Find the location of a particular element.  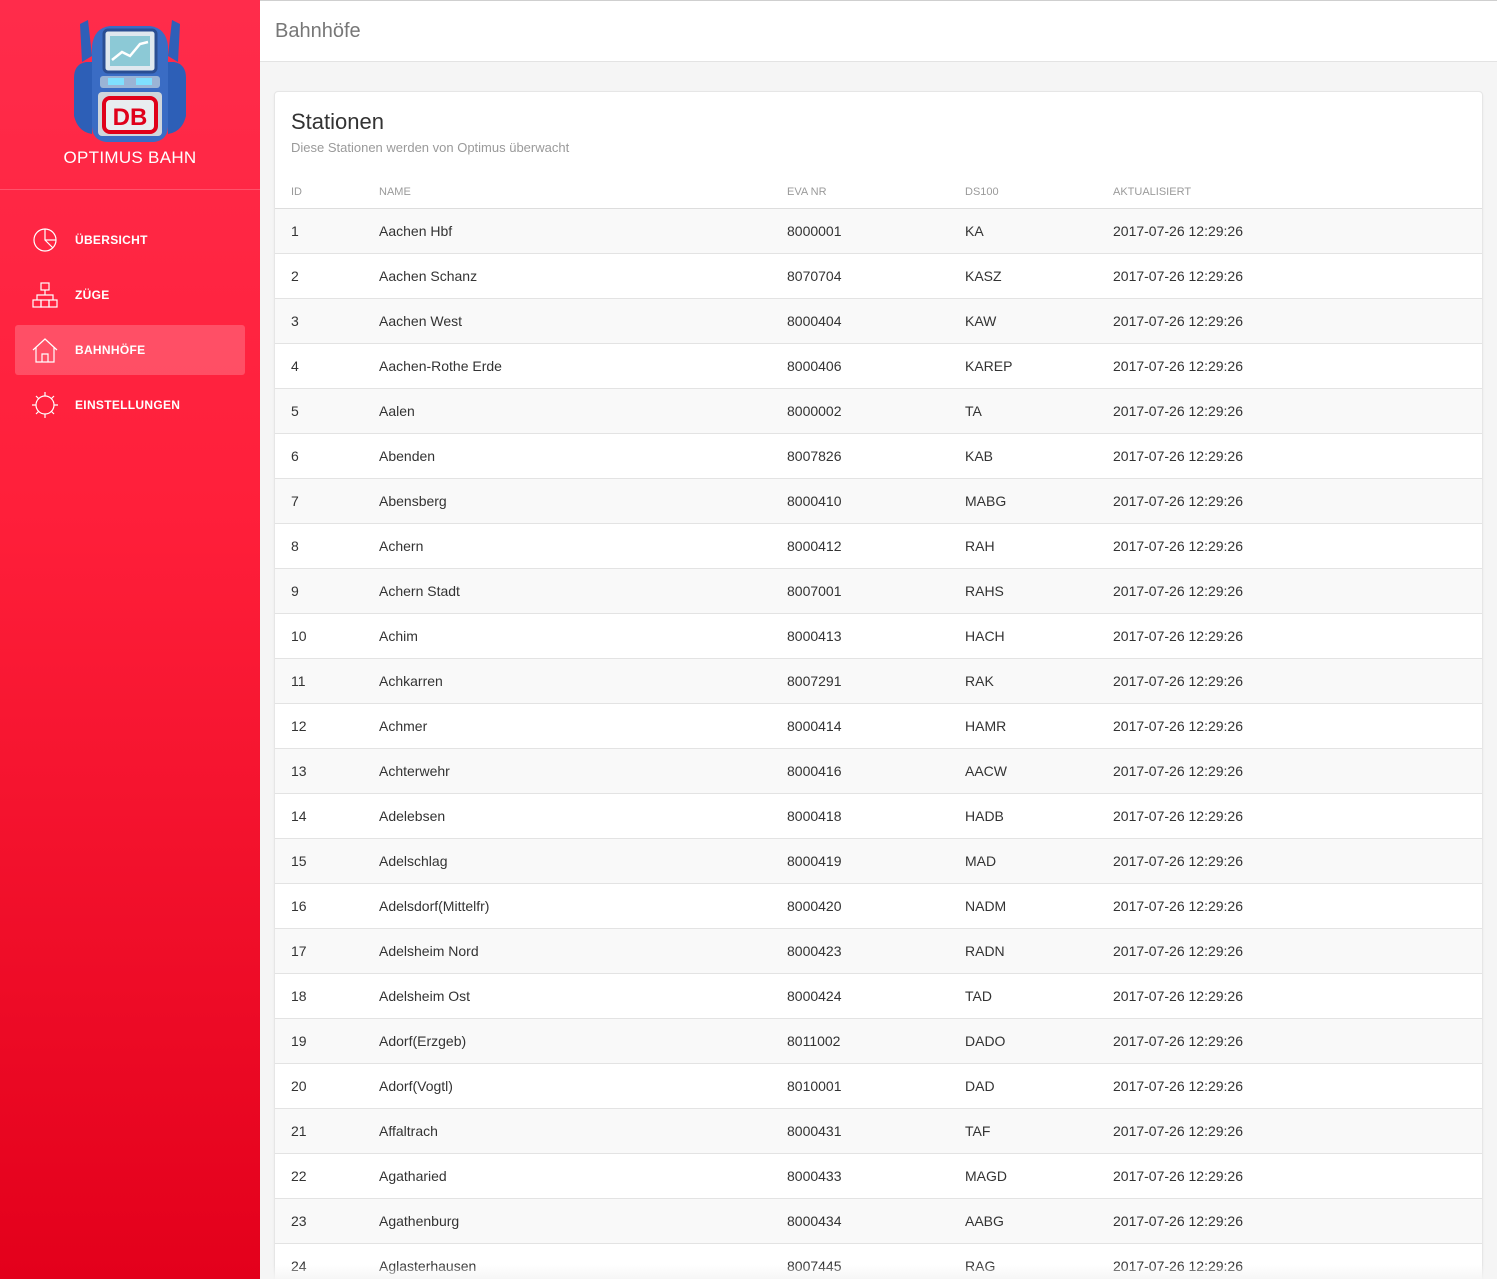

sidebar-item-uebersicht: ÜBERSICHT is located at coordinates (130, 240).